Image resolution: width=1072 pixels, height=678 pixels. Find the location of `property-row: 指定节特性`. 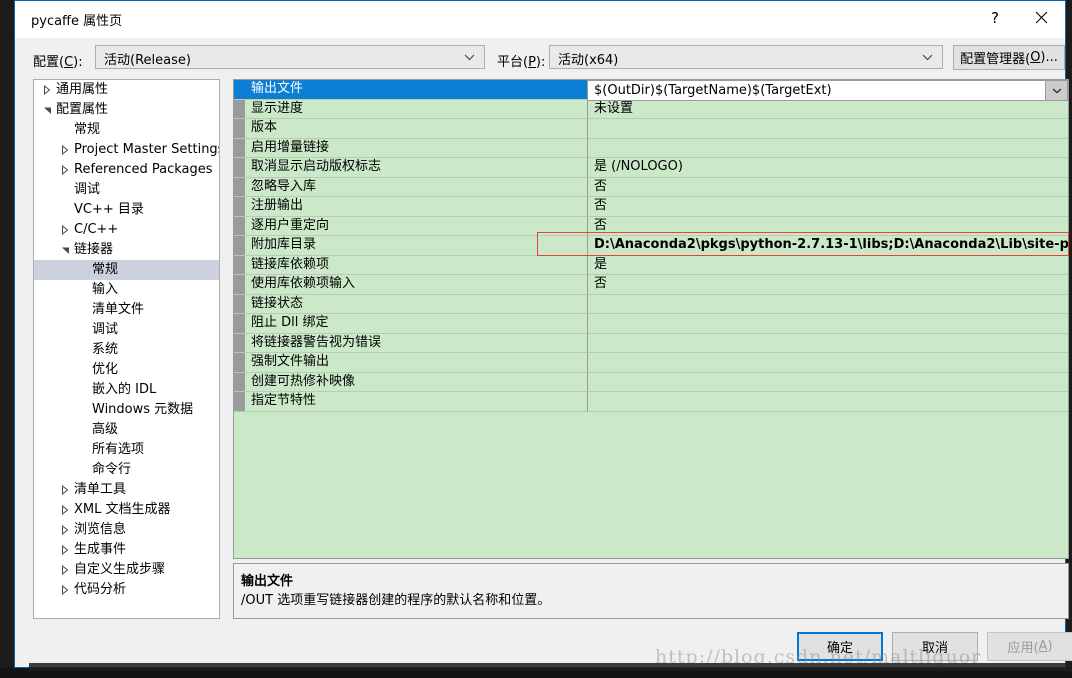

property-row: 指定节特性 is located at coordinates (651, 402).